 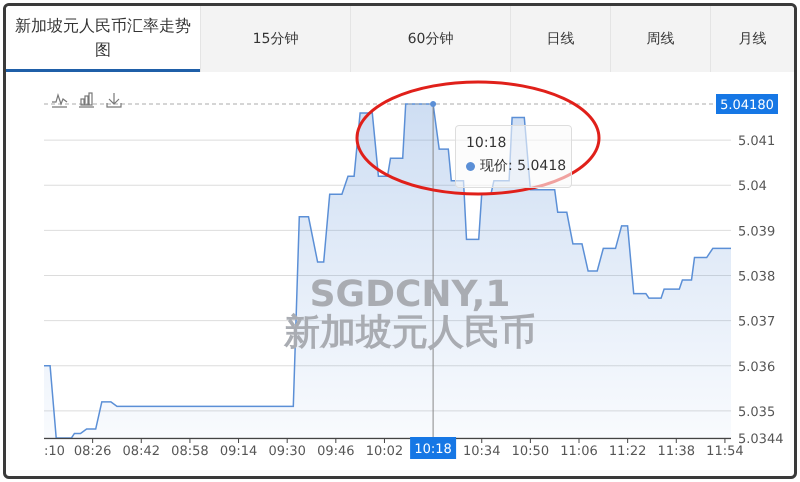 What do you see at coordinates (752, 186) in the screenshot?
I see `y-axis-label: 5.04` at bounding box center [752, 186].